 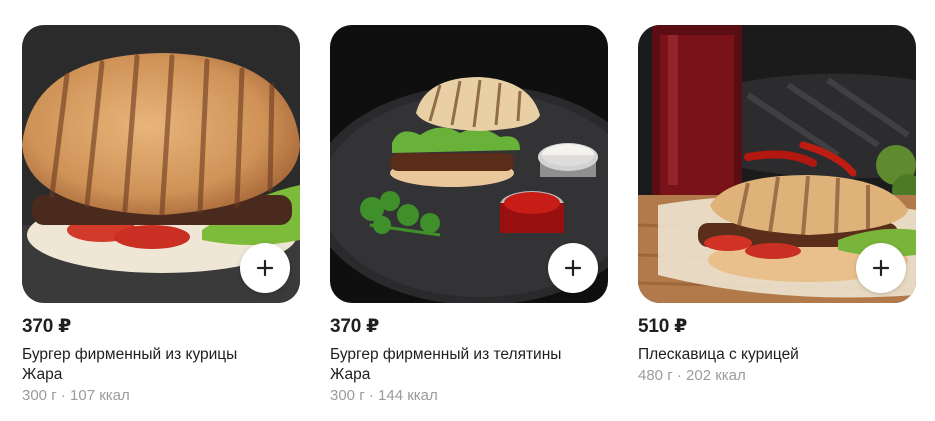 I want to click on product-name-line: Бургер фирменный из телятины, so click(x=446, y=354).